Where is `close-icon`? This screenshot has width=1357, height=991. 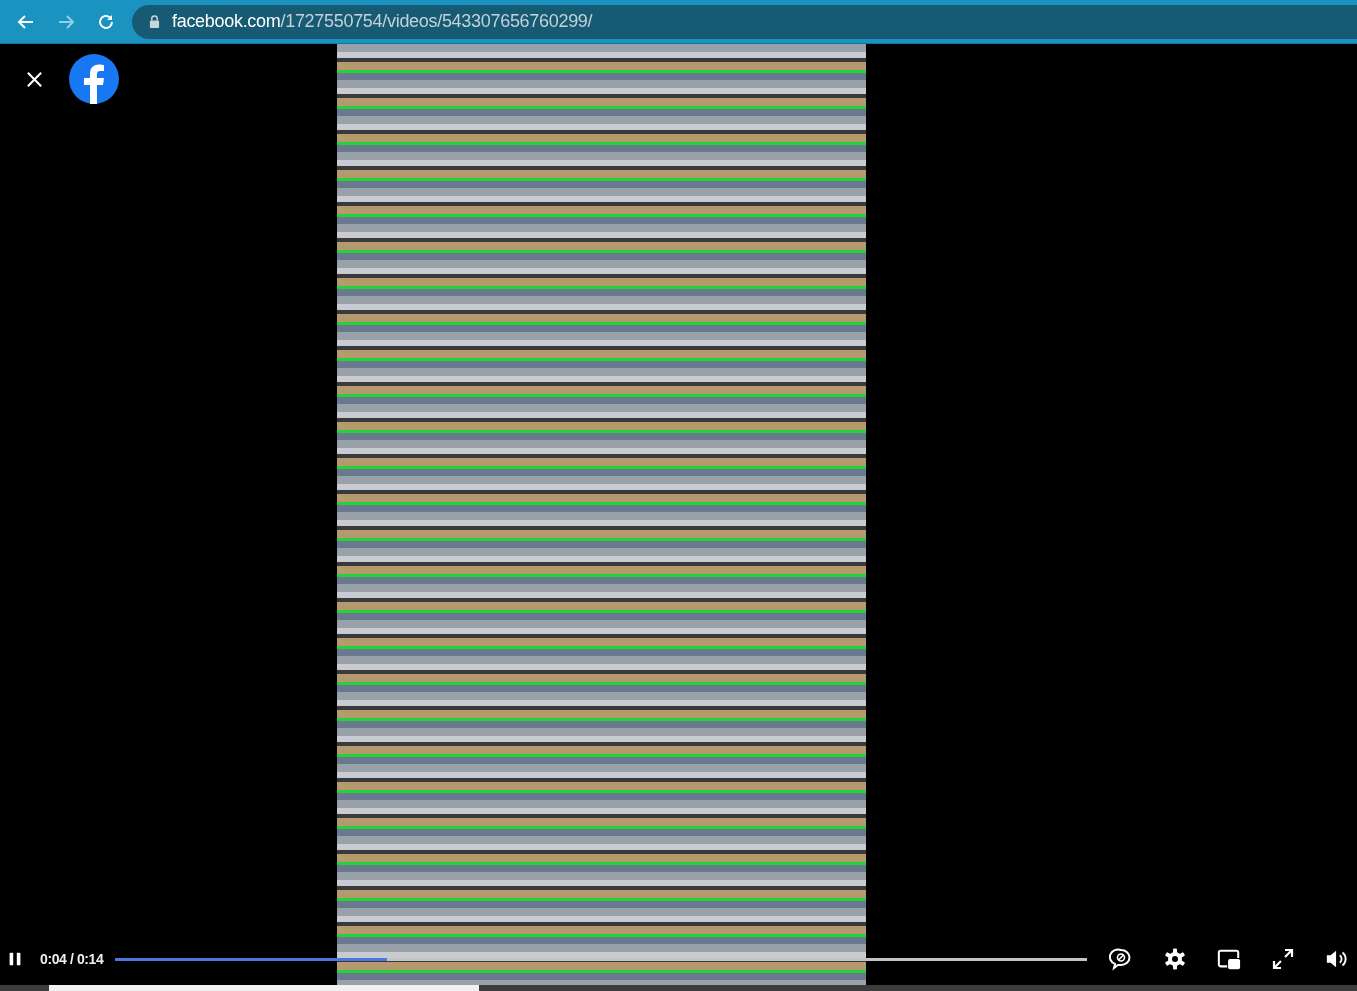
close-icon is located at coordinates (34, 79).